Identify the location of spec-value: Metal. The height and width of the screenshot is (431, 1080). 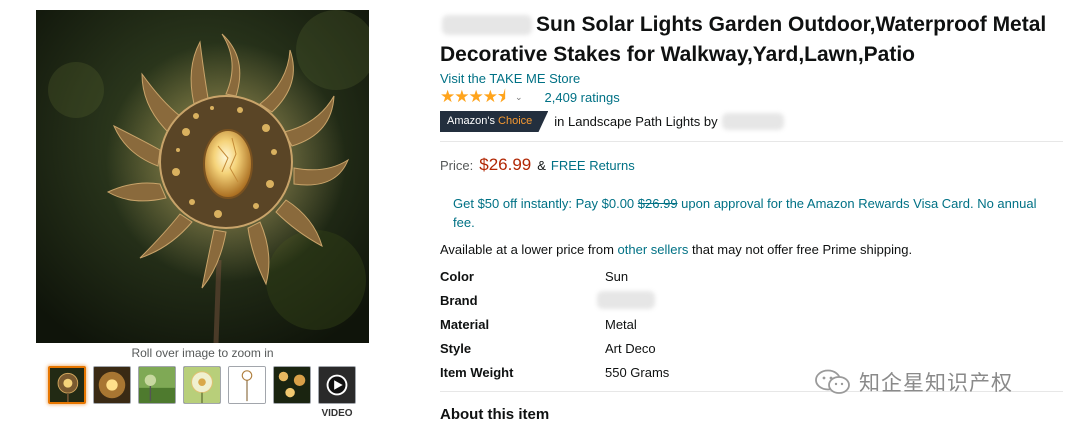
(621, 324).